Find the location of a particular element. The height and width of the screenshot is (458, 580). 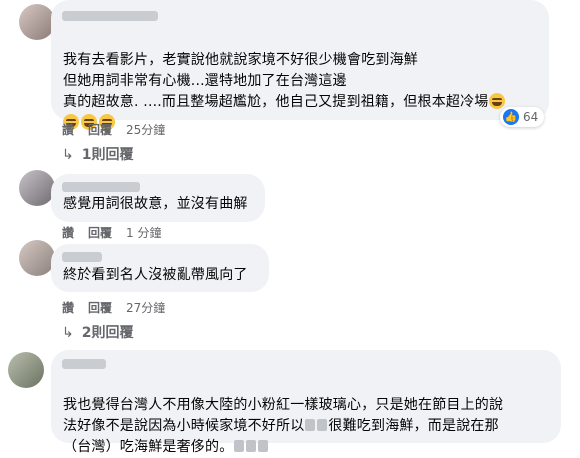

comment-actions: 讚回覆 27分鐘 is located at coordinates (120, 307).